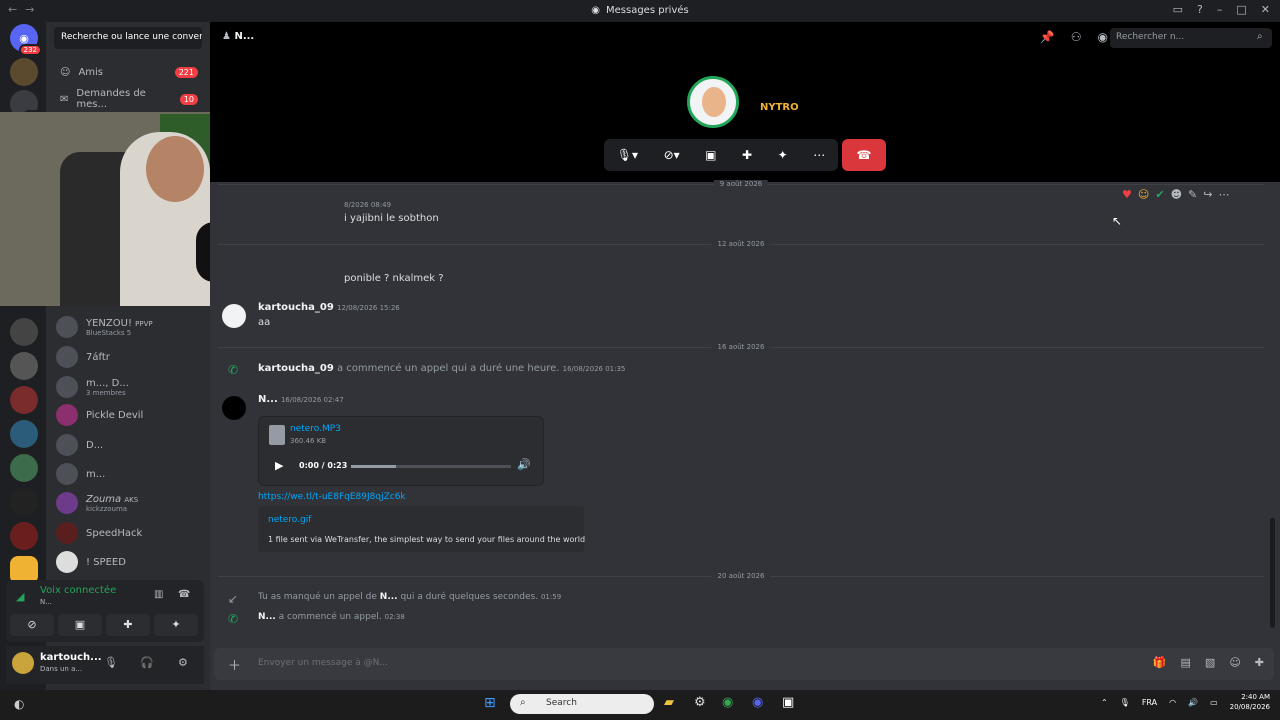 The width and height of the screenshot is (1280, 720). What do you see at coordinates (80, 625) in the screenshot?
I see `screen-share-button: ▣` at bounding box center [80, 625].